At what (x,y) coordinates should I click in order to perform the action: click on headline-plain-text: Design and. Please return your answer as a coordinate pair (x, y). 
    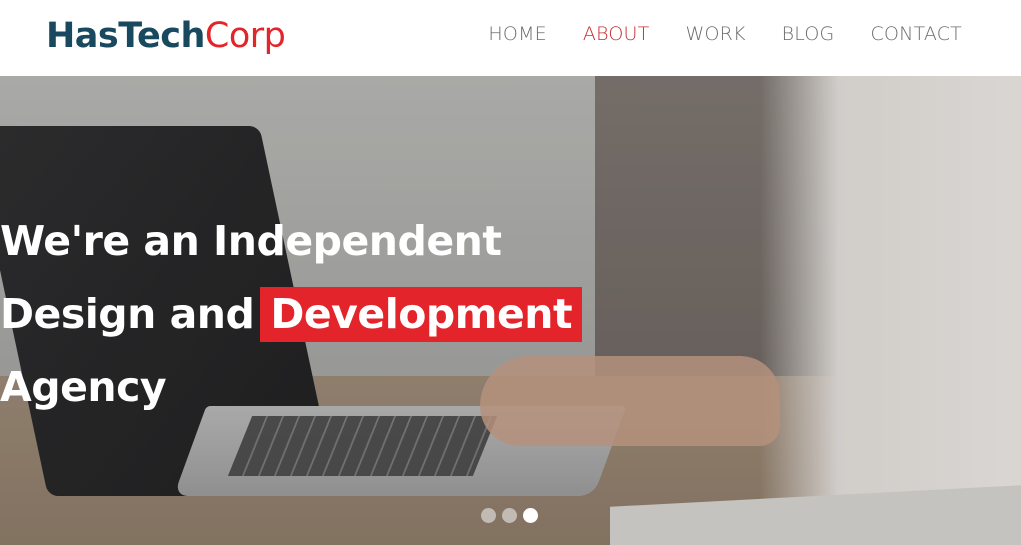
    Looking at the image, I should click on (127, 314).